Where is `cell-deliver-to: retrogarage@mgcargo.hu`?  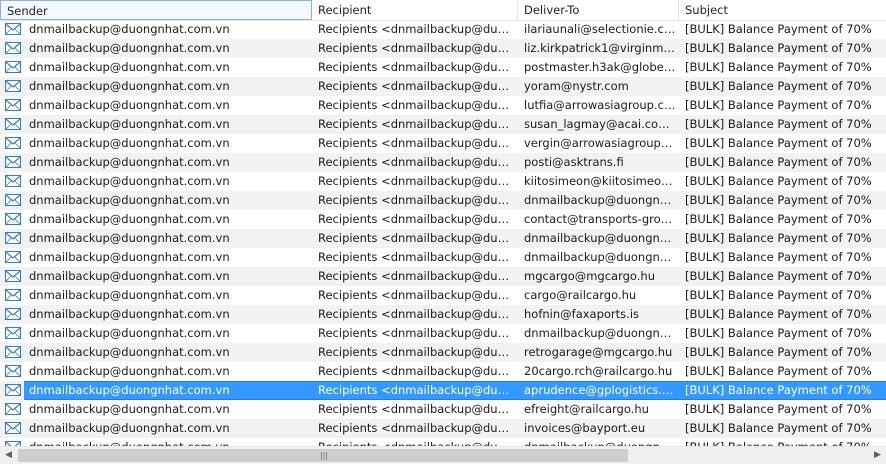 cell-deliver-to: retrogarage@mgcargo.hu is located at coordinates (598, 352).